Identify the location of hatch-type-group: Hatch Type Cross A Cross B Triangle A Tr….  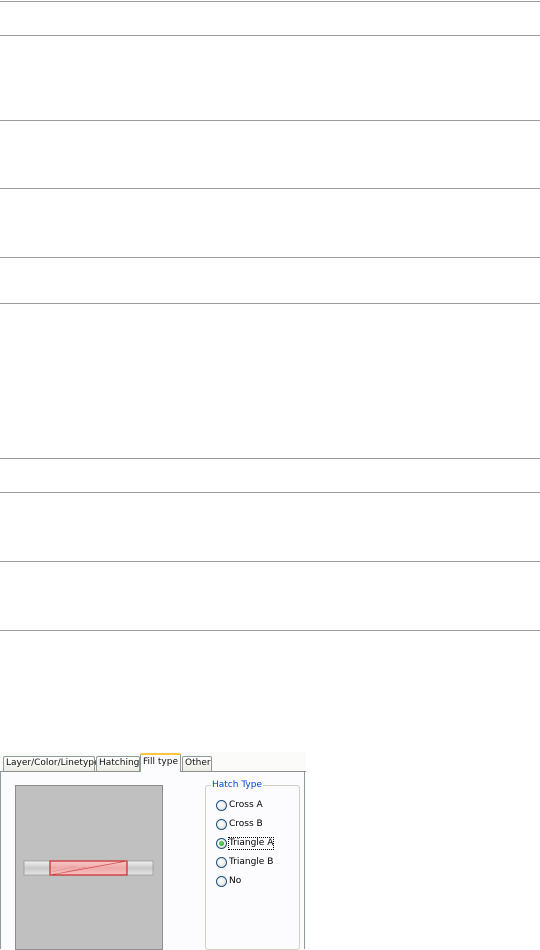
(252, 864).